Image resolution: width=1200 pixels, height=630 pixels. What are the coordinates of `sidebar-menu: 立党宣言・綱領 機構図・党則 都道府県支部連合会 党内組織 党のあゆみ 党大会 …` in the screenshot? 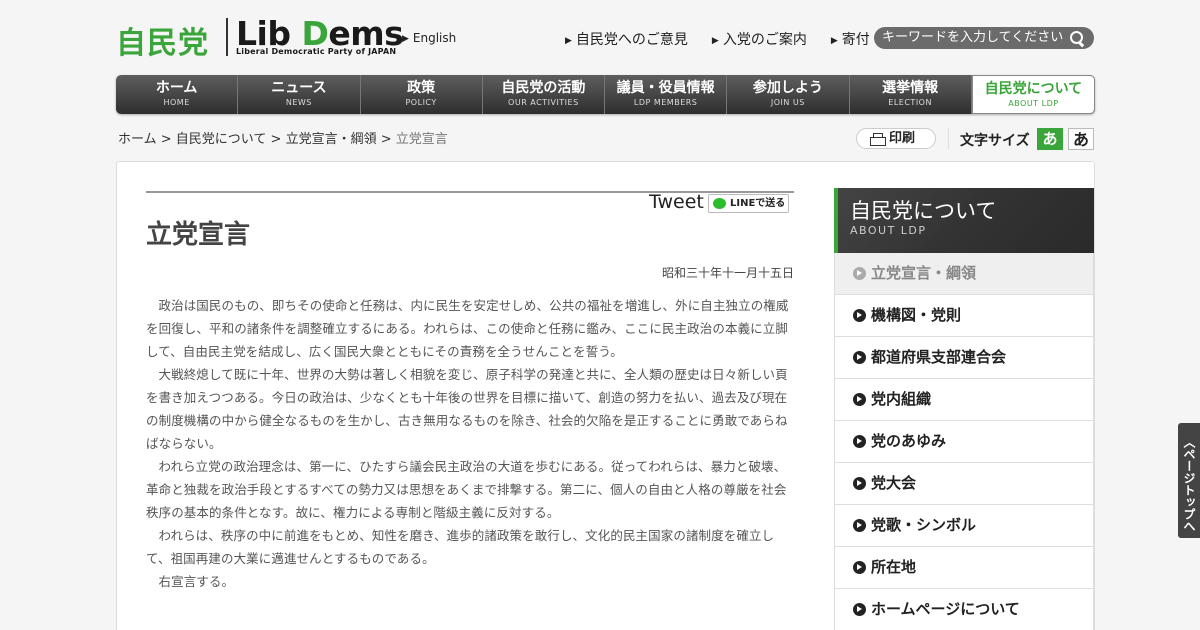 It's located at (964, 441).